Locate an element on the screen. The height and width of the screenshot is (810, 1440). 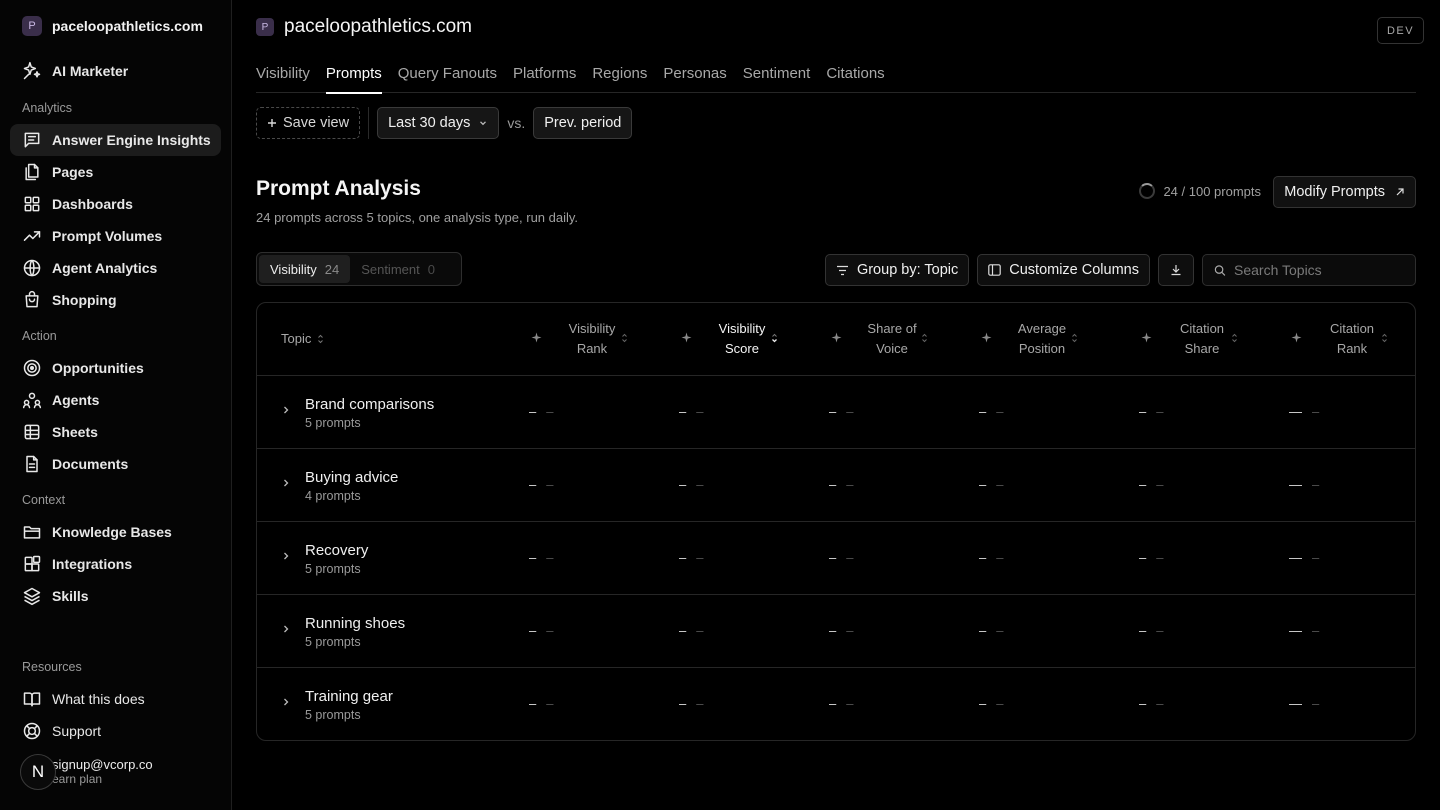
sidebar-item-label: Support is located at coordinates (77, 731).